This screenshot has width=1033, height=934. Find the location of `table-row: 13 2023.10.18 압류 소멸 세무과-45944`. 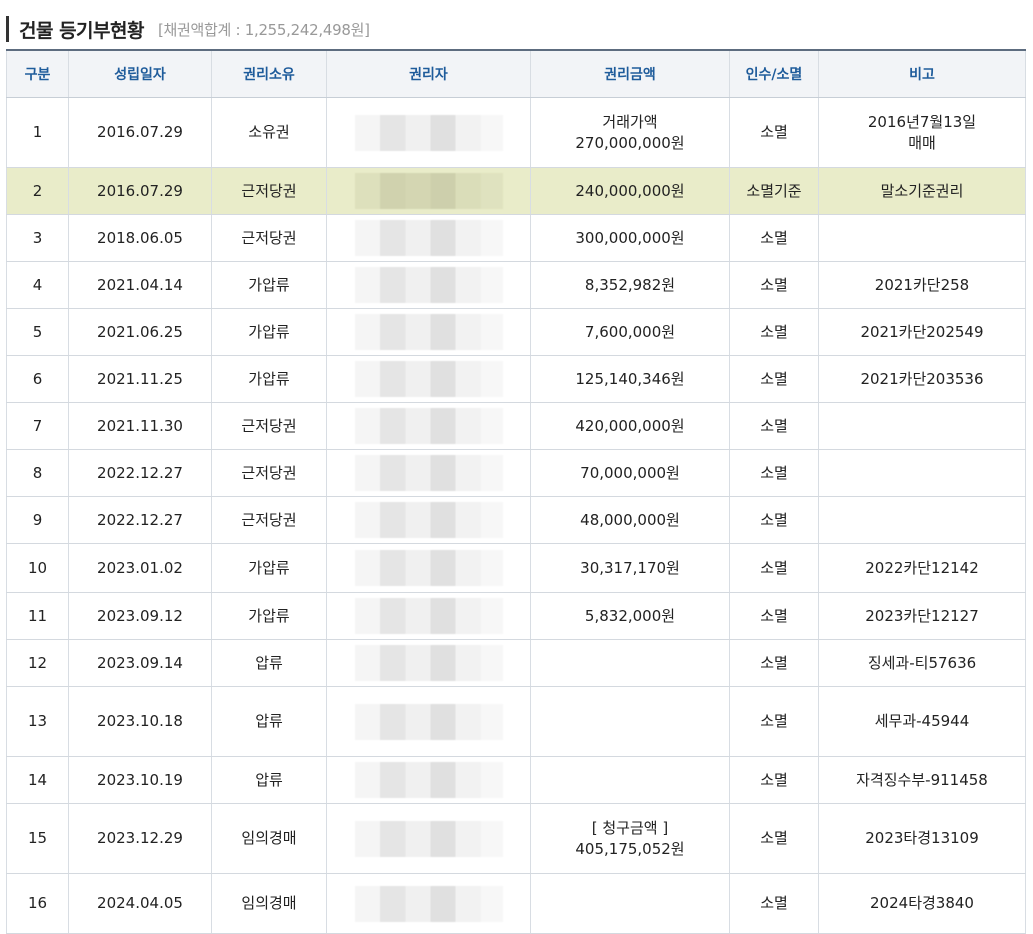

table-row: 13 2023.10.18 압류 소멸 세무과-45944 is located at coordinates (516, 721).